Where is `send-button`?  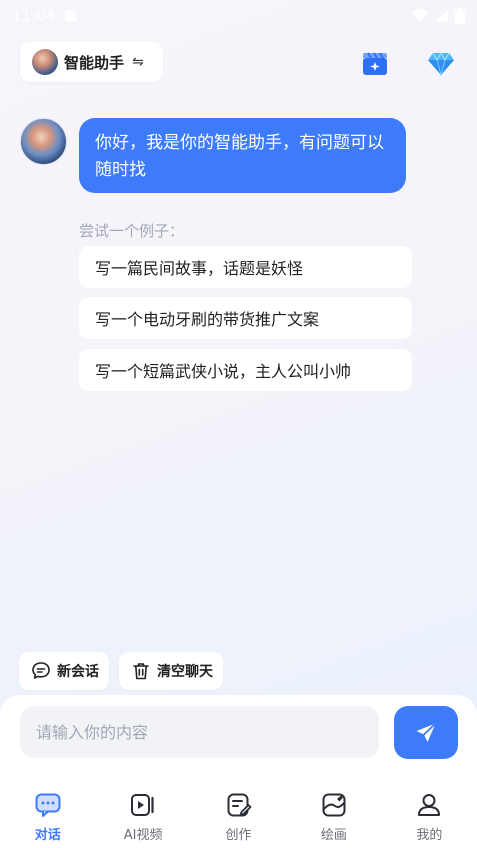
send-button is located at coordinates (426, 732).